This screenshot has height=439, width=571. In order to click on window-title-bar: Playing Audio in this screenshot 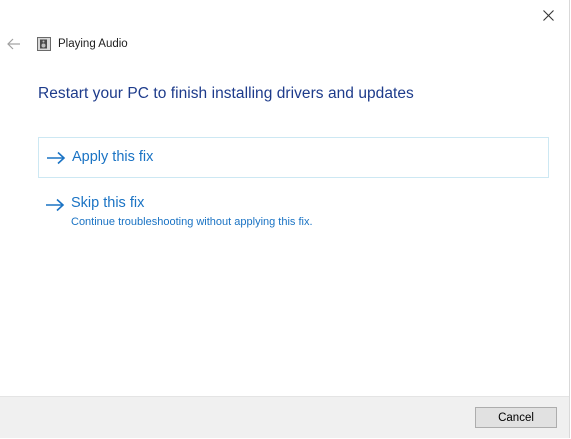, I will do `click(82, 44)`.